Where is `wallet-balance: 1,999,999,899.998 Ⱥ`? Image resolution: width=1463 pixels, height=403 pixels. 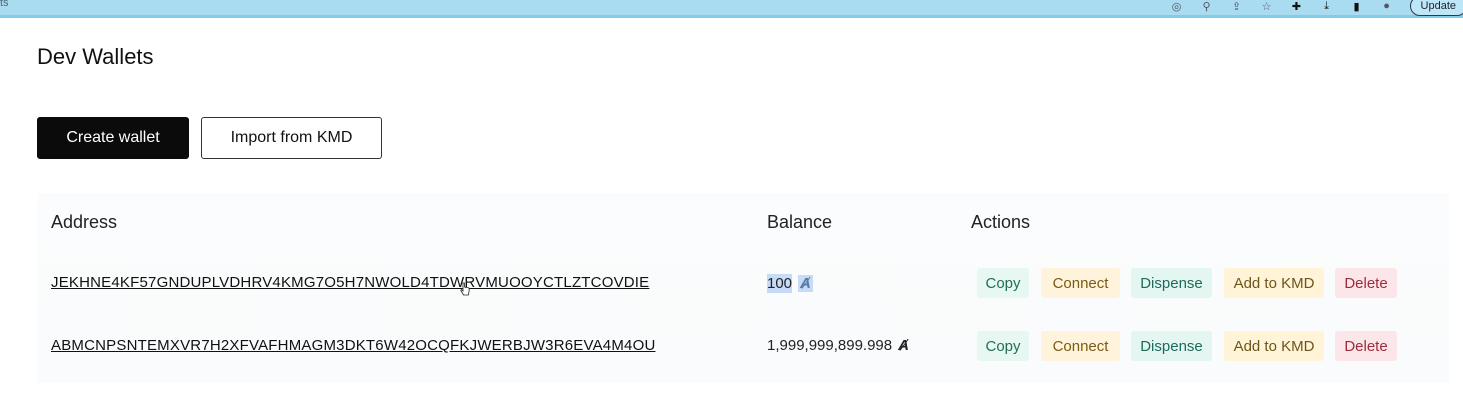 wallet-balance: 1,999,999,899.998 Ⱥ is located at coordinates (838, 345).